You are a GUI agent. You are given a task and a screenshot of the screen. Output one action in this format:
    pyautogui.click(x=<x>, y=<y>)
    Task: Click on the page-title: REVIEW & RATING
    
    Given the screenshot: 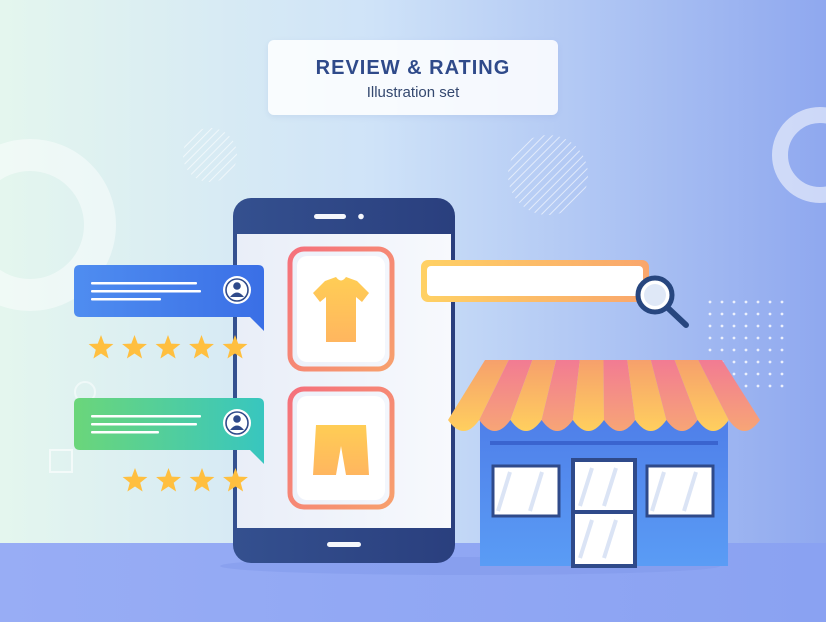 What is the action you would take?
    pyautogui.click(x=413, y=68)
    